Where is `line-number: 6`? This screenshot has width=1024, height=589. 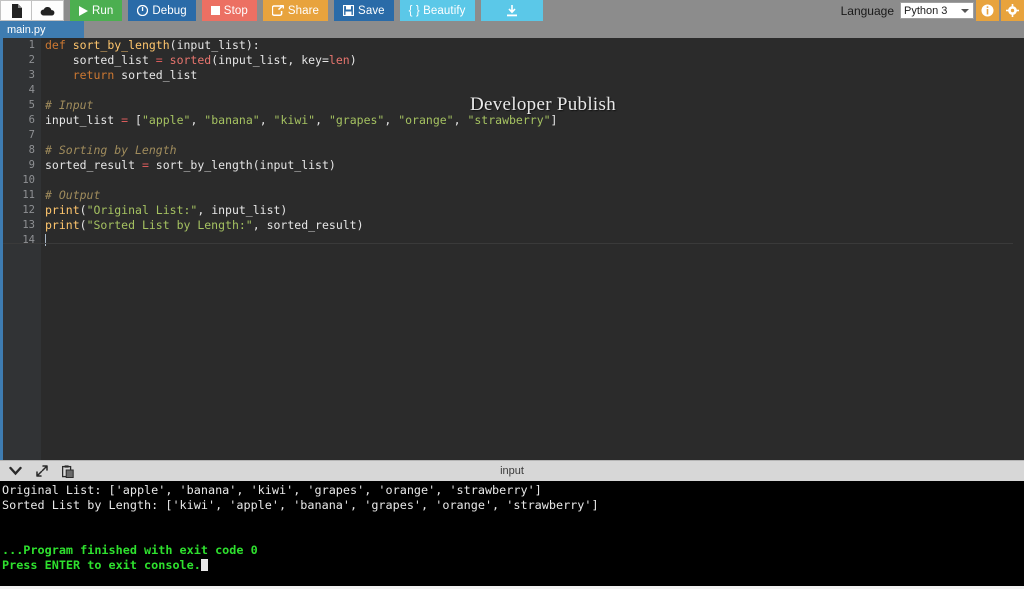
line-number: 6 is located at coordinates (31, 120).